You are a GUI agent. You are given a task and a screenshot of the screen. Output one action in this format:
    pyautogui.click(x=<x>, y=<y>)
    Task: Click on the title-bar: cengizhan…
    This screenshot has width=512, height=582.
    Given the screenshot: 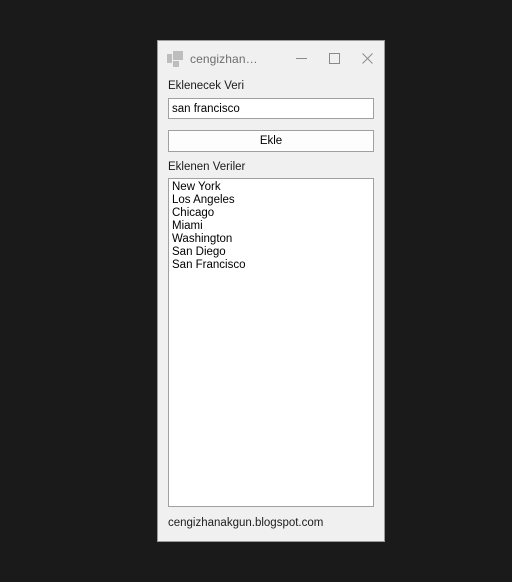 What is the action you would take?
    pyautogui.click(x=271, y=58)
    